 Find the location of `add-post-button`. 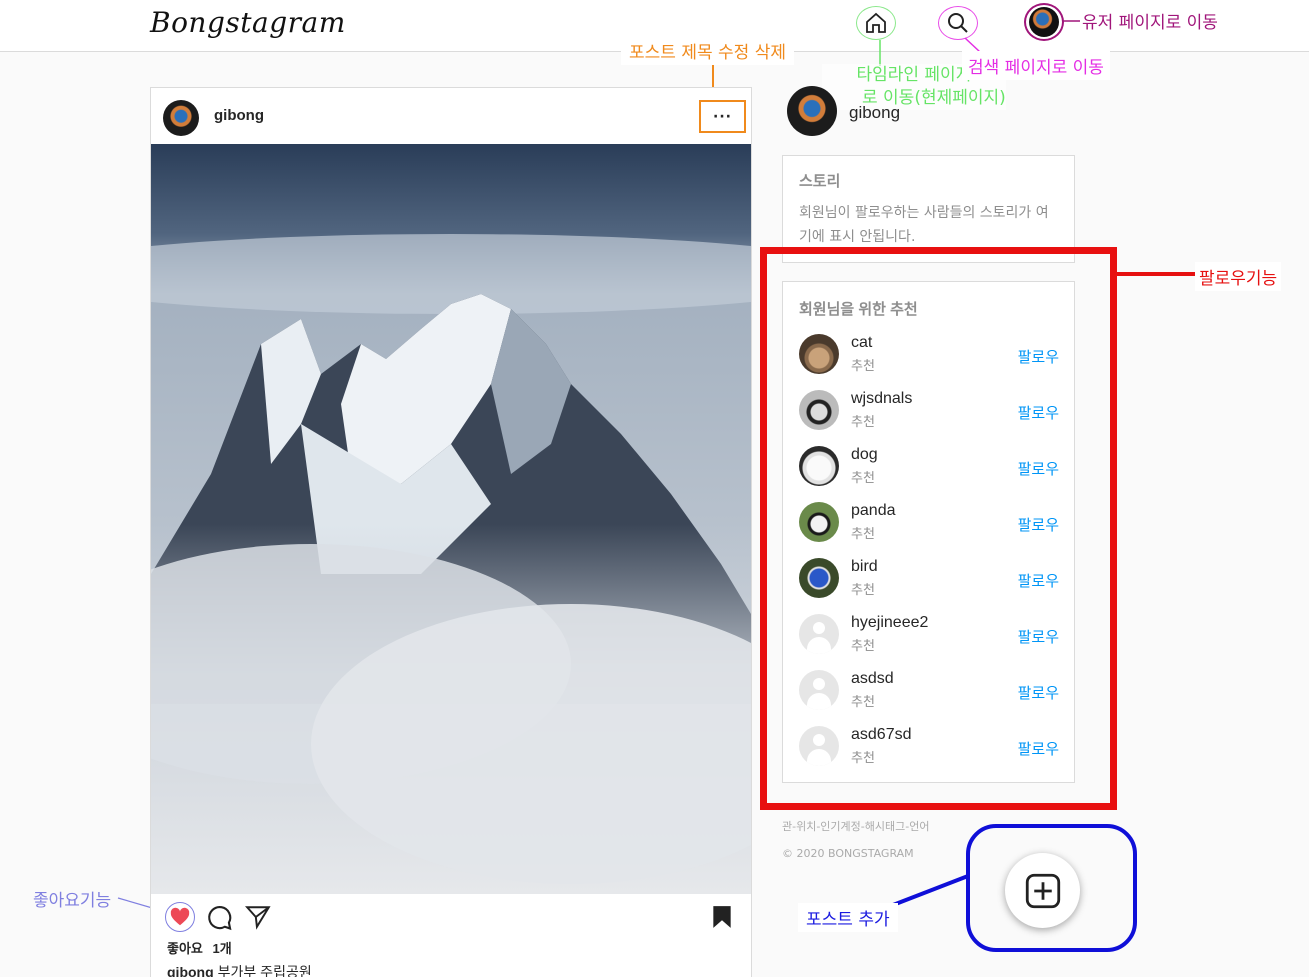

add-post-button is located at coordinates (1042, 890).